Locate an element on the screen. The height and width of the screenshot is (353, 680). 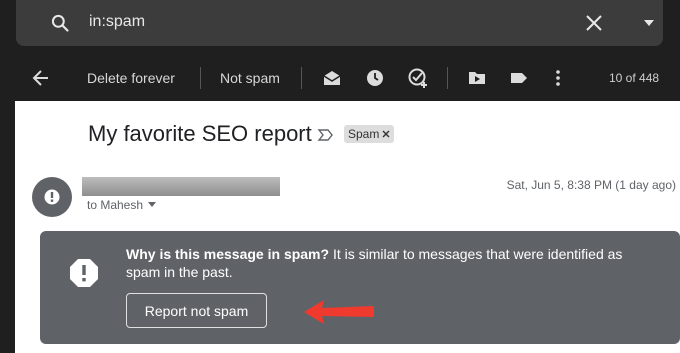
mail-open-icon is located at coordinates (332, 78).